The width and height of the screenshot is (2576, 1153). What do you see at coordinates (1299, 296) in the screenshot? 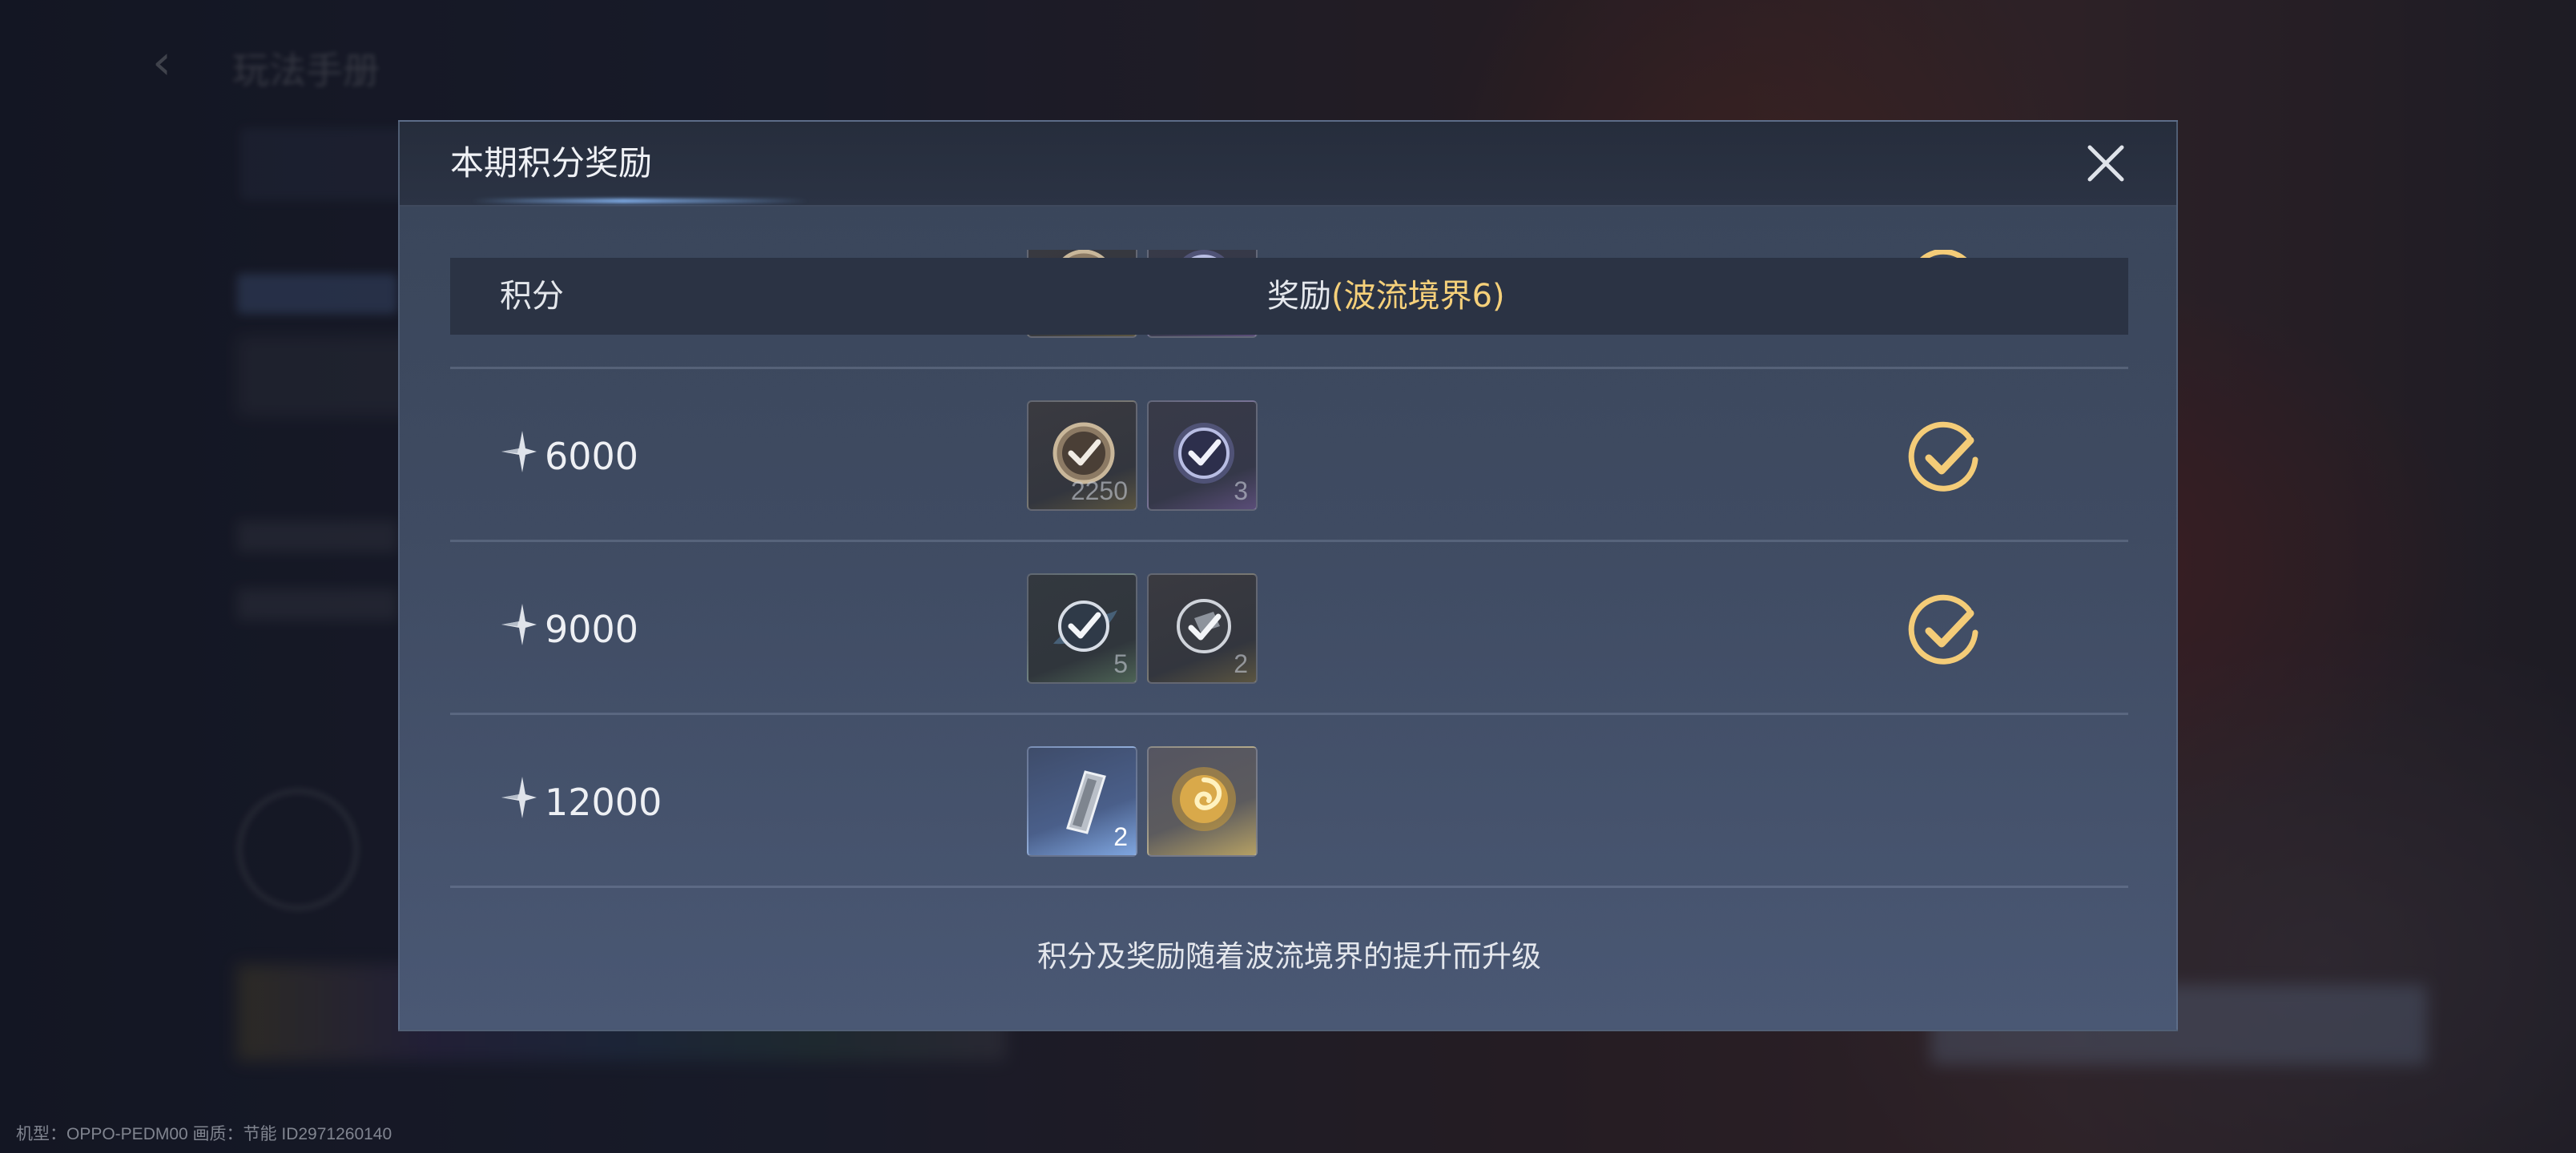
I see `reward-header-label: 奖励` at bounding box center [1299, 296].